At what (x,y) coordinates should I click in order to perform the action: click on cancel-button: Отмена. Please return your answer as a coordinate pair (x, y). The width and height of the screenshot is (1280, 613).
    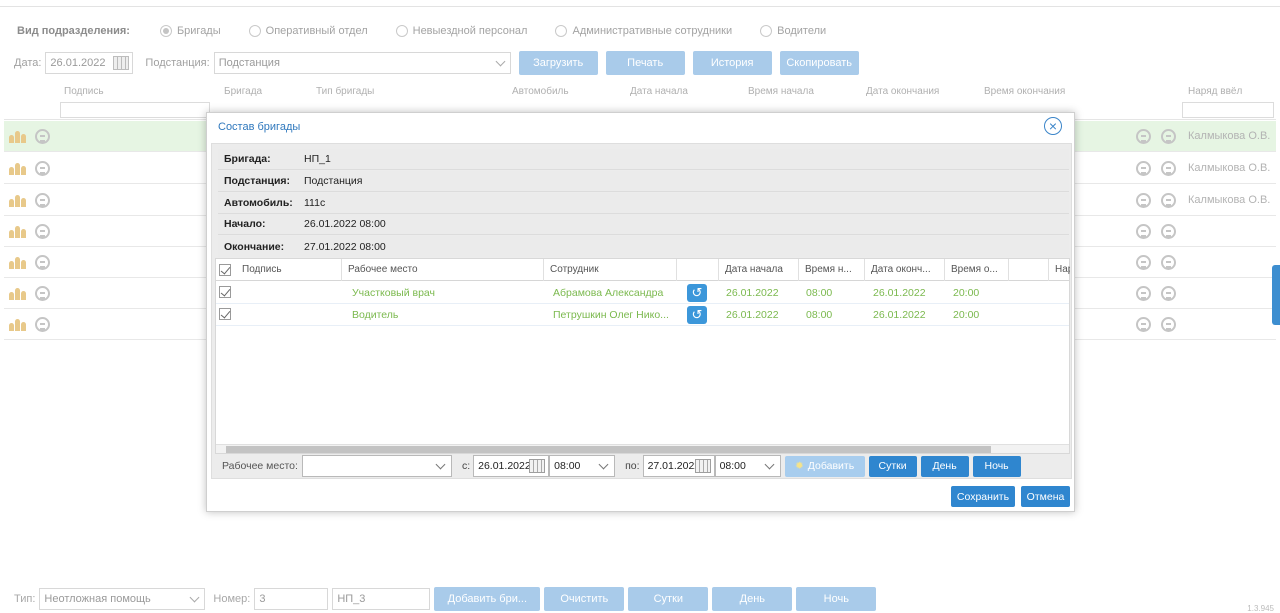
    Looking at the image, I should click on (1045, 496).